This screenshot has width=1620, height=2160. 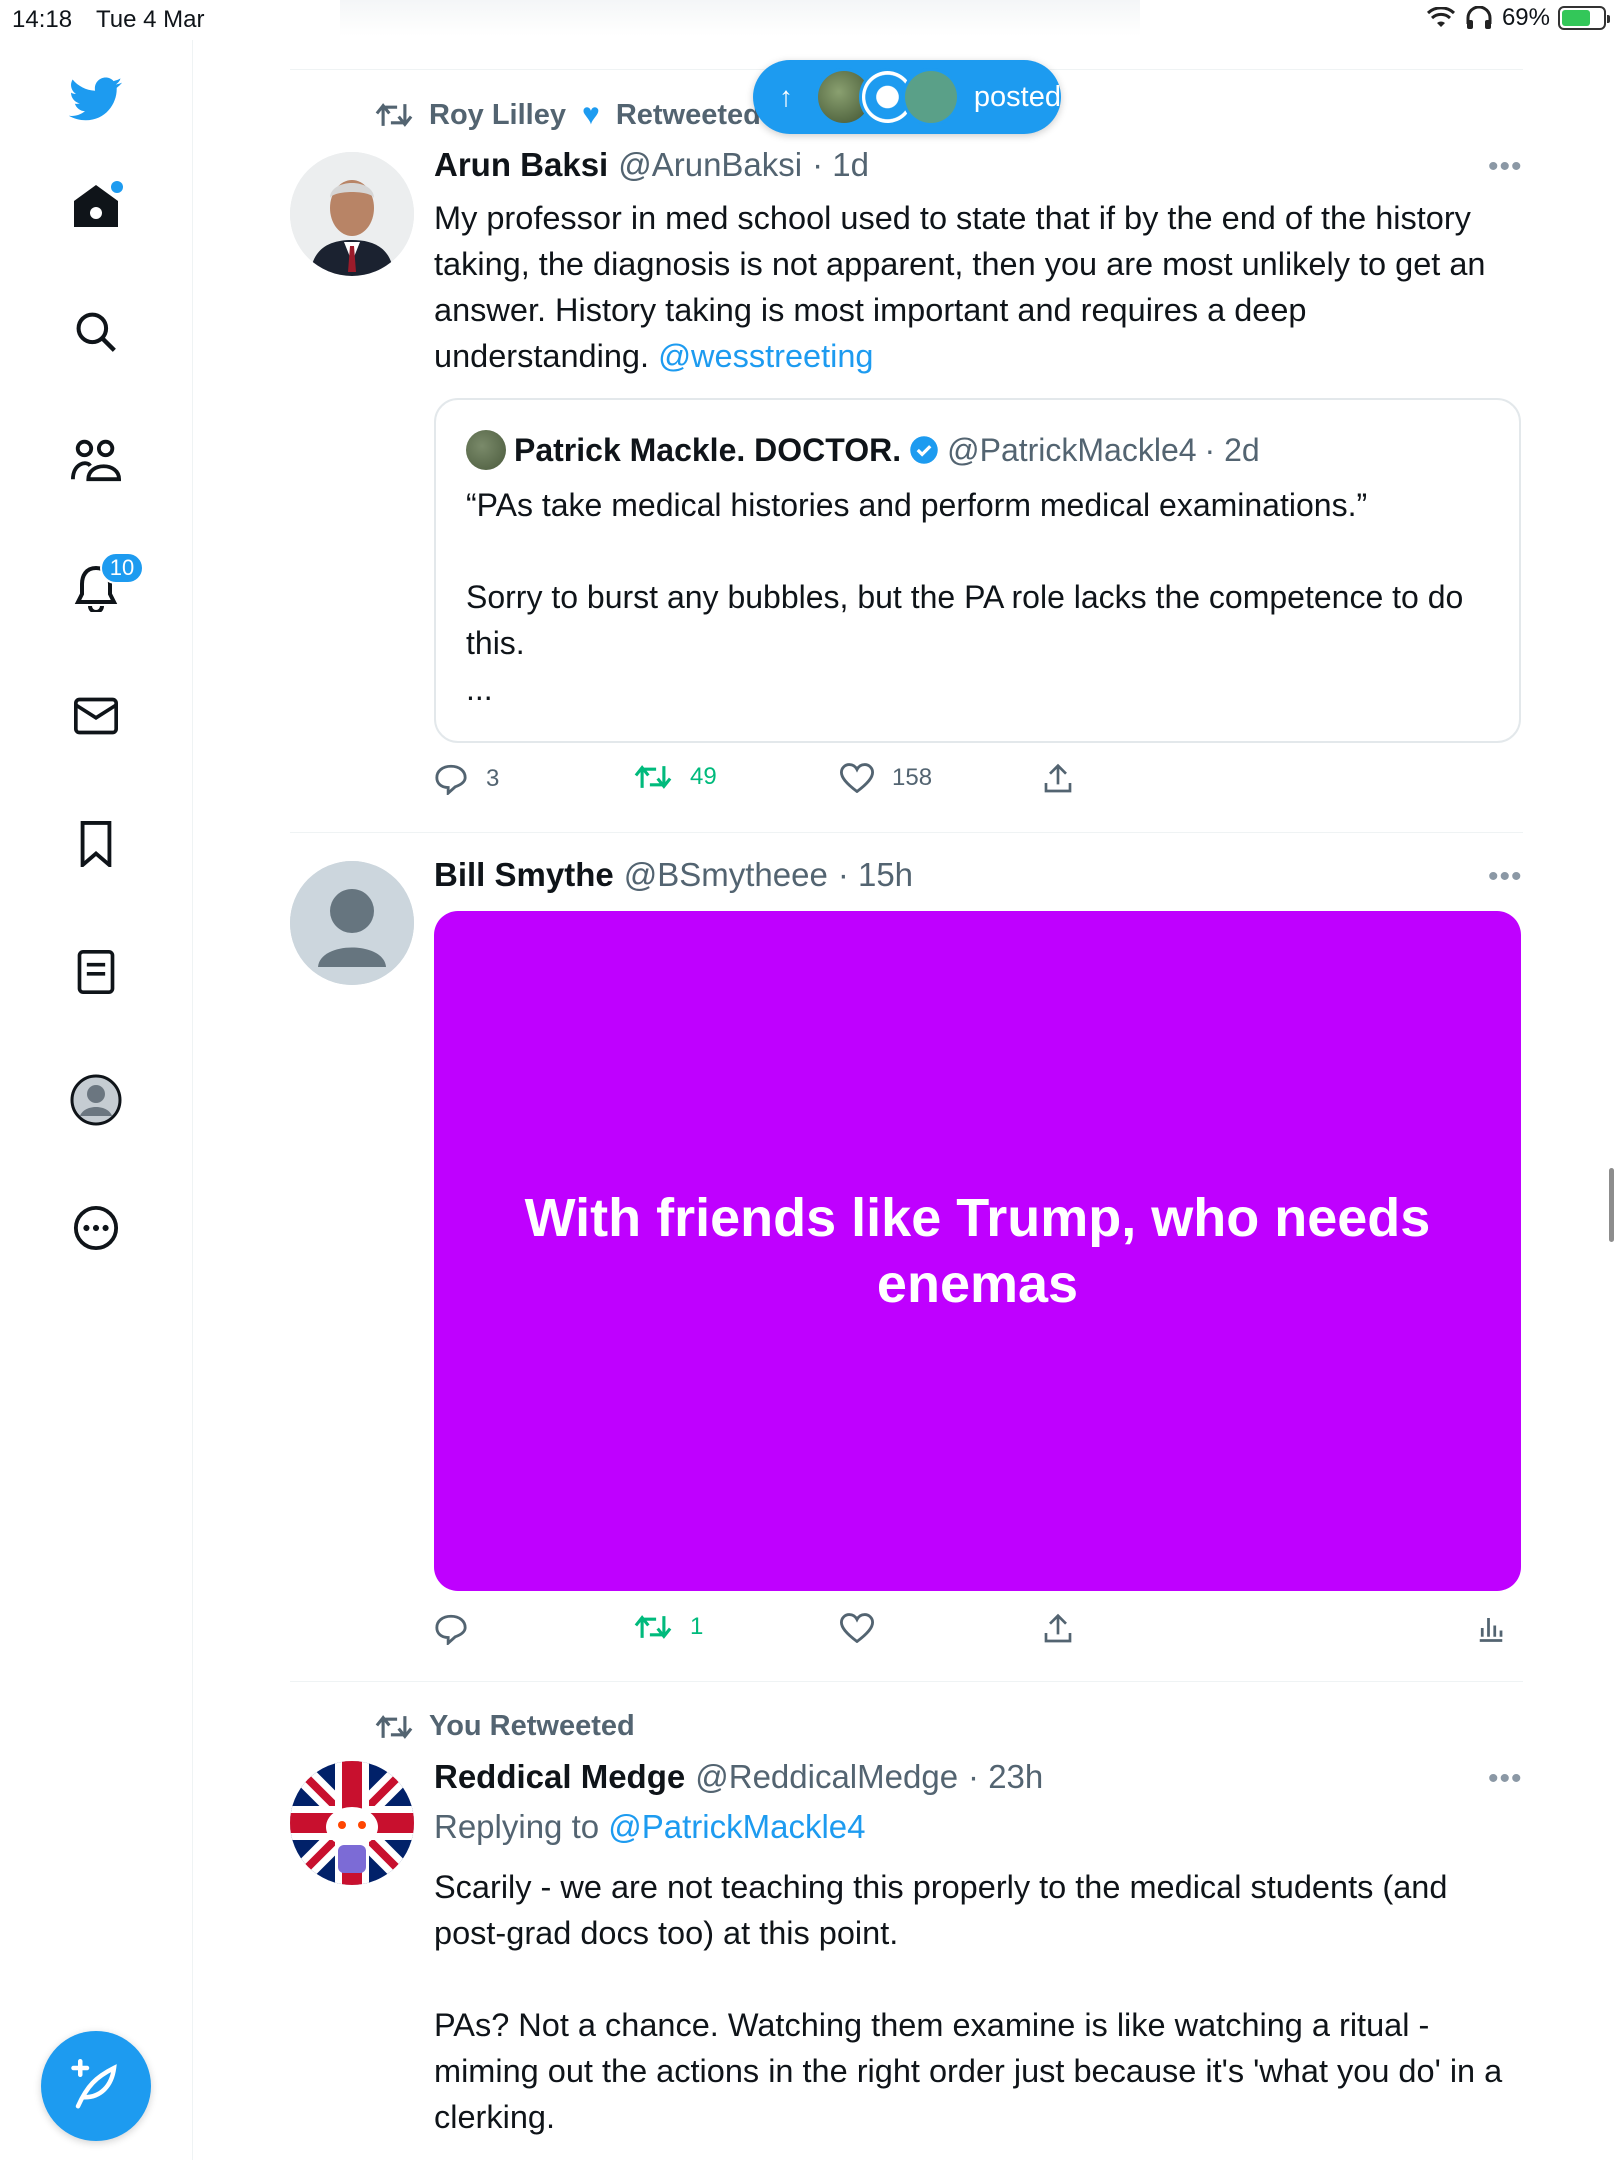 What do you see at coordinates (1072, 449) in the screenshot?
I see `quoted-author-handle: @PatrickMackle4` at bounding box center [1072, 449].